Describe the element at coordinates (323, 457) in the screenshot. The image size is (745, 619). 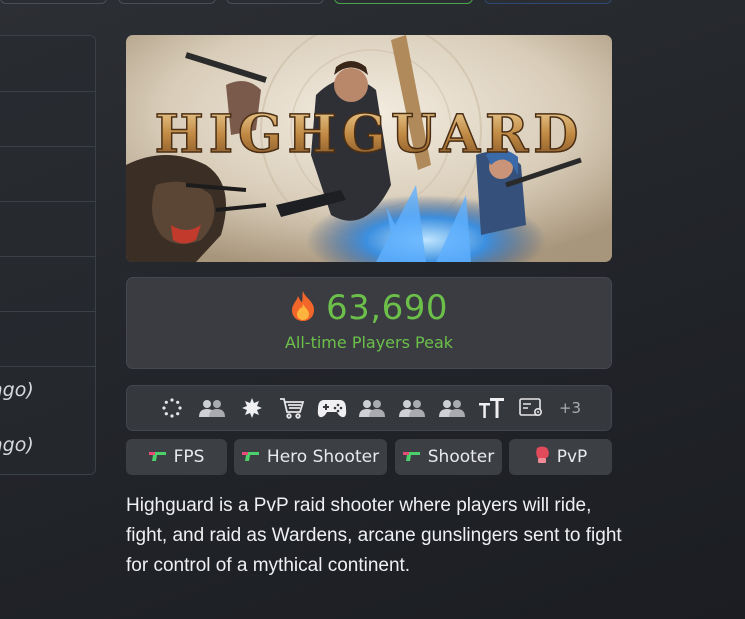
I see `tag-label: Hero Shooter` at that location.